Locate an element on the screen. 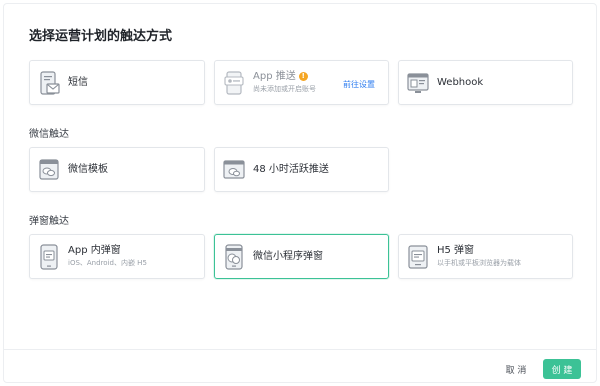 This screenshot has height=386, width=600. card-app-push-label: App 推送 is located at coordinates (274, 76).